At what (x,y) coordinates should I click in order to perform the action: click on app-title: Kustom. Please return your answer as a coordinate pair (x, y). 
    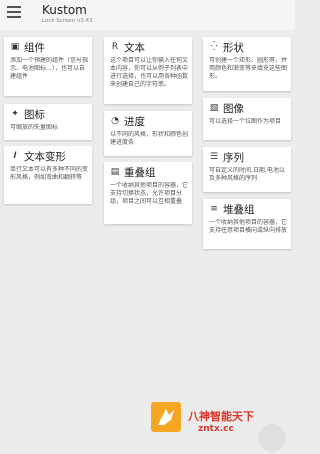
    Looking at the image, I should click on (64, 10).